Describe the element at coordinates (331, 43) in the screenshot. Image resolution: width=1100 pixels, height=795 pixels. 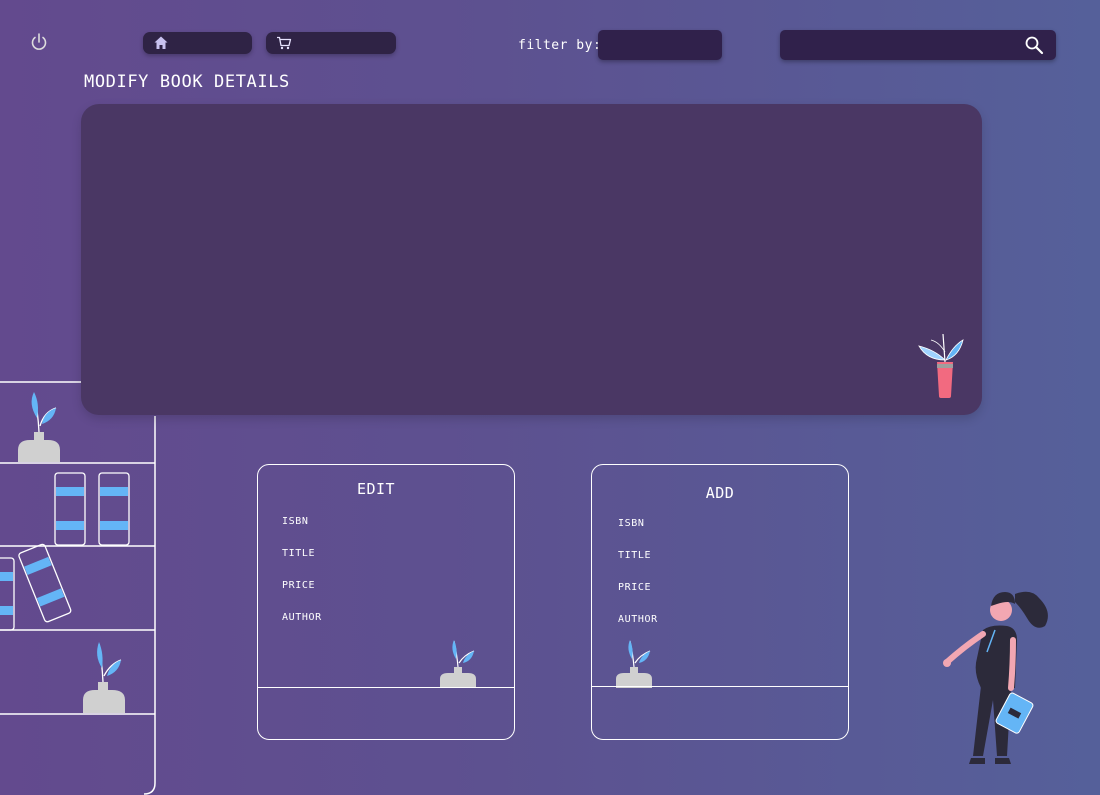
I see `cart-button` at that location.